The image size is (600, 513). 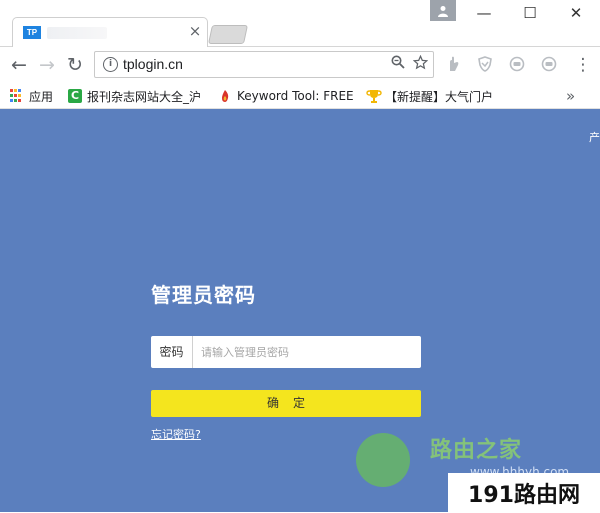 What do you see at coordinates (110, 64) in the screenshot?
I see `site-info-icon: i` at bounding box center [110, 64].